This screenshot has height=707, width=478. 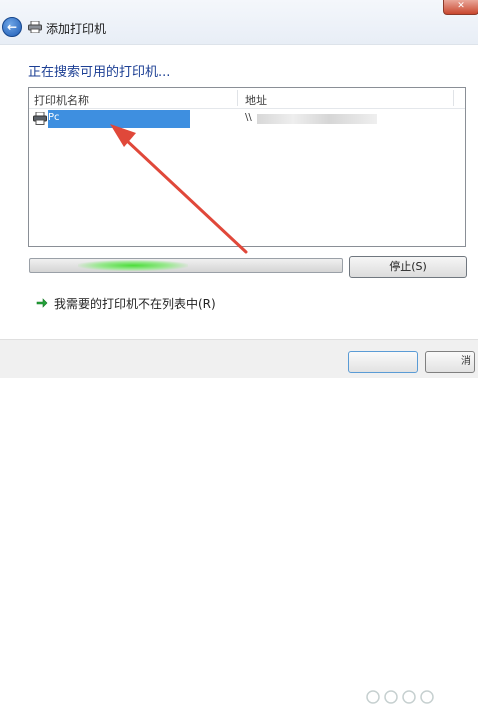 What do you see at coordinates (400, 697) in the screenshot?
I see `watermark-logo` at bounding box center [400, 697].